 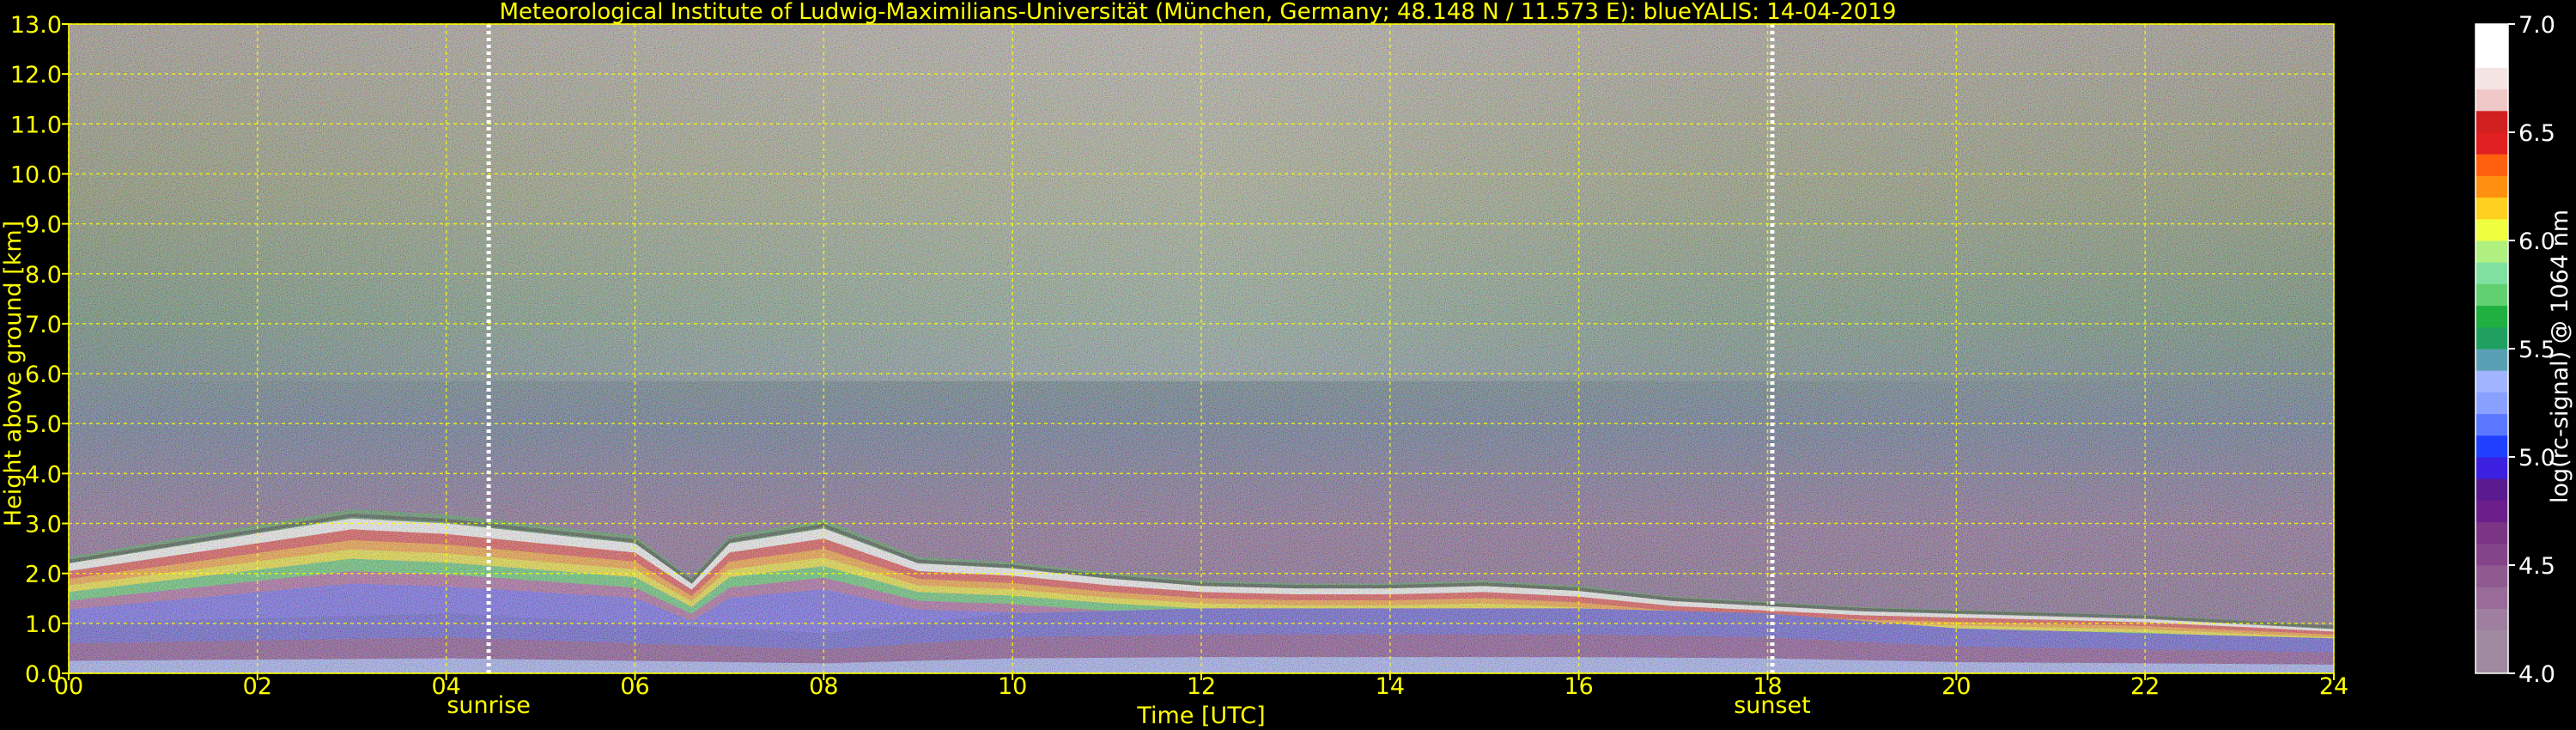 What do you see at coordinates (2536, 674) in the screenshot?
I see `colorbar-tick-label: 4.0` at bounding box center [2536, 674].